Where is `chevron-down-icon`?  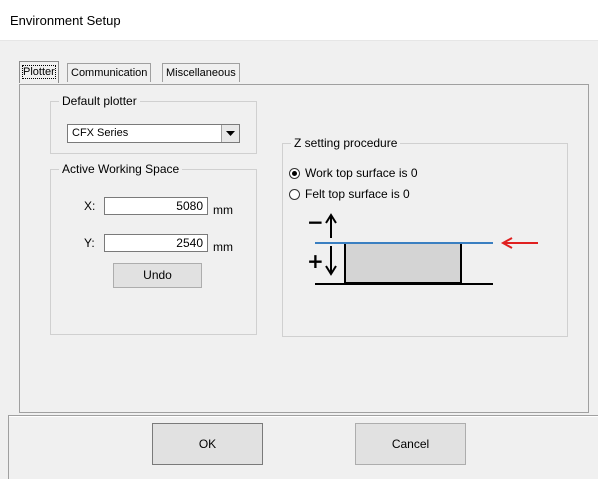 chevron-down-icon is located at coordinates (230, 133).